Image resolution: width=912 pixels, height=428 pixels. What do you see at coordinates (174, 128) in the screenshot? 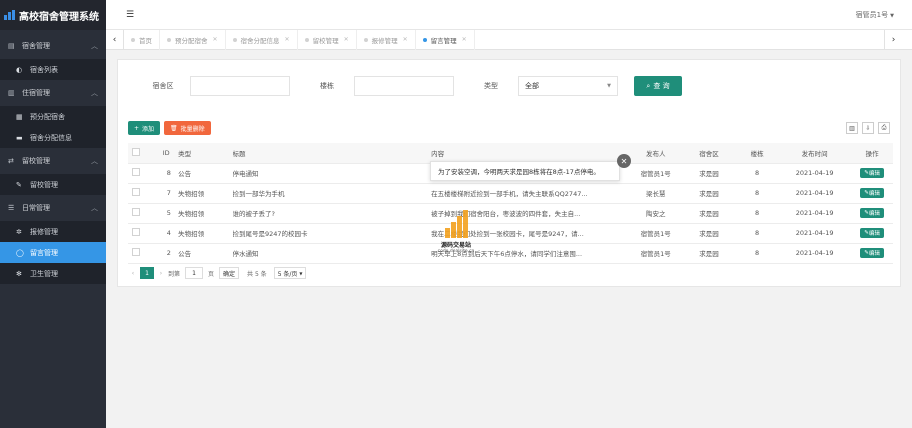
I see `trash-icon: 🗑` at bounding box center [174, 128].